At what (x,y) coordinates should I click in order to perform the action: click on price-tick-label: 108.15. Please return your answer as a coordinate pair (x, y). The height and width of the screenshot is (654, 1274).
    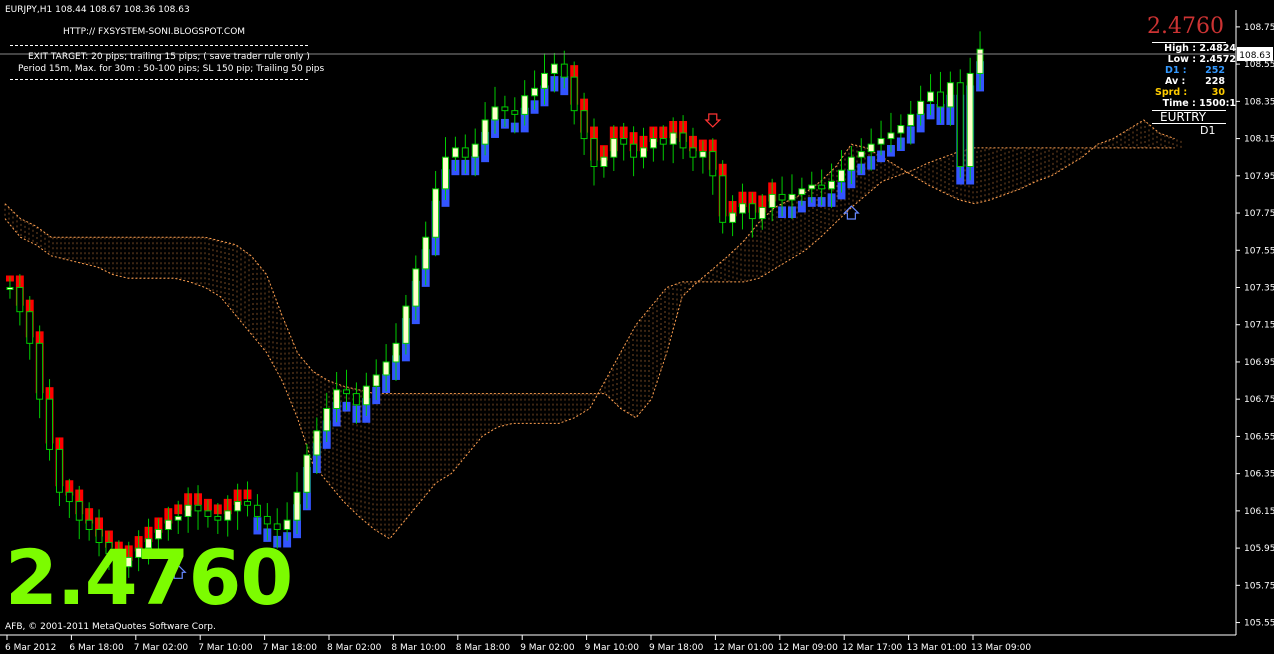
    Looking at the image, I should click on (1259, 140).